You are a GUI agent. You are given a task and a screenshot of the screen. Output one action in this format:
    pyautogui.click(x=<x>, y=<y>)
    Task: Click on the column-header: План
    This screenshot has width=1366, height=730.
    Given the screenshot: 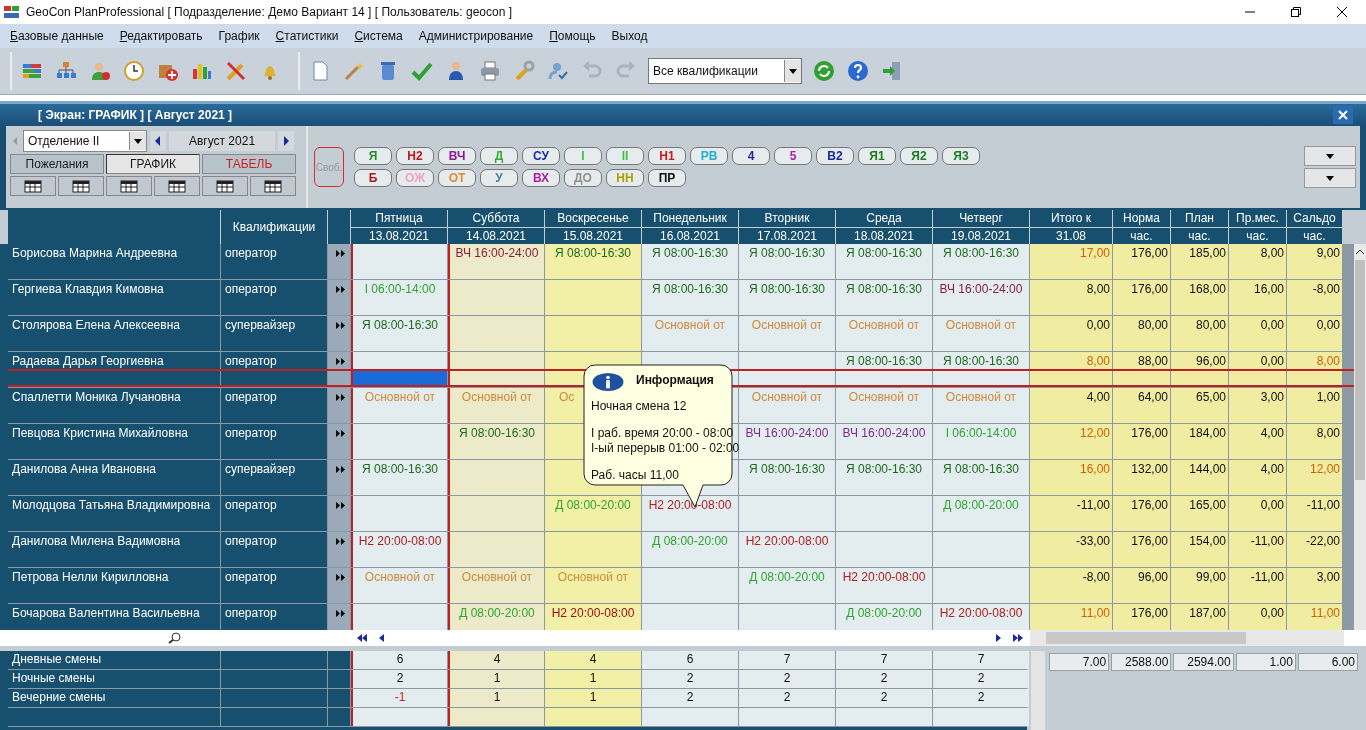 What is the action you would take?
    pyautogui.click(x=1199, y=218)
    